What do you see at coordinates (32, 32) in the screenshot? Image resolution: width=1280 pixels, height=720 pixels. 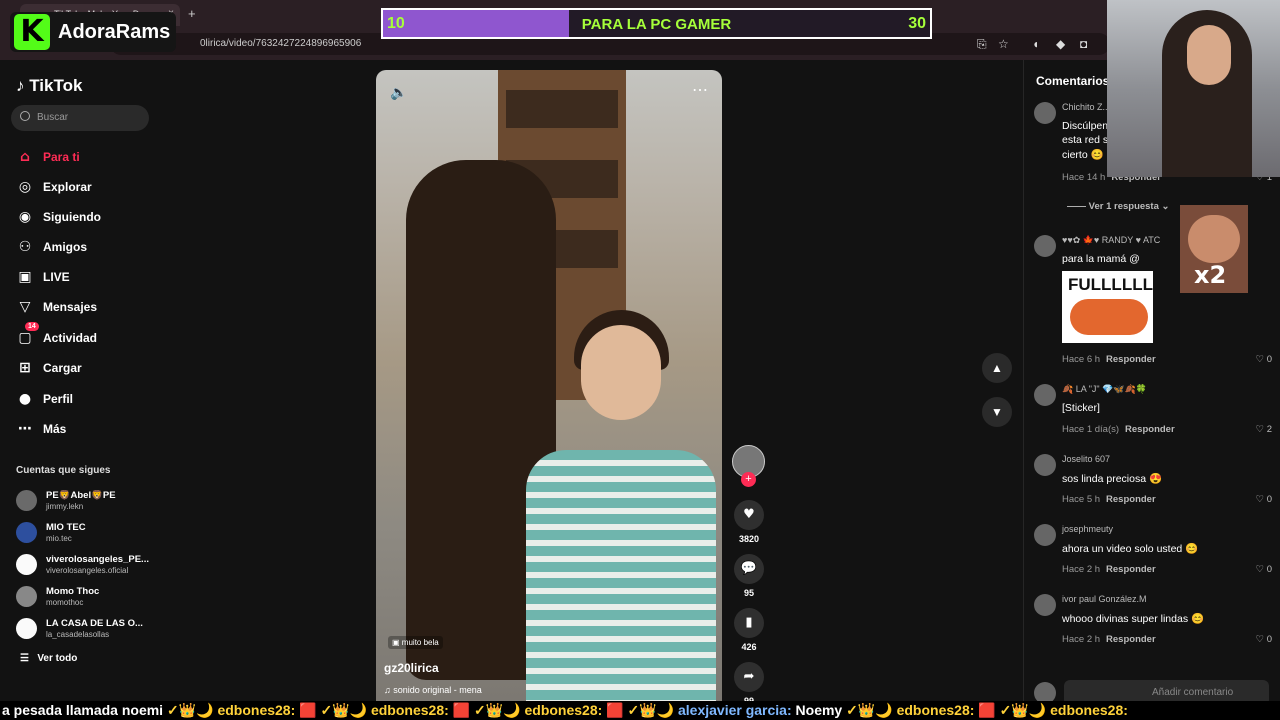 I see `kick-logo: K` at bounding box center [32, 32].